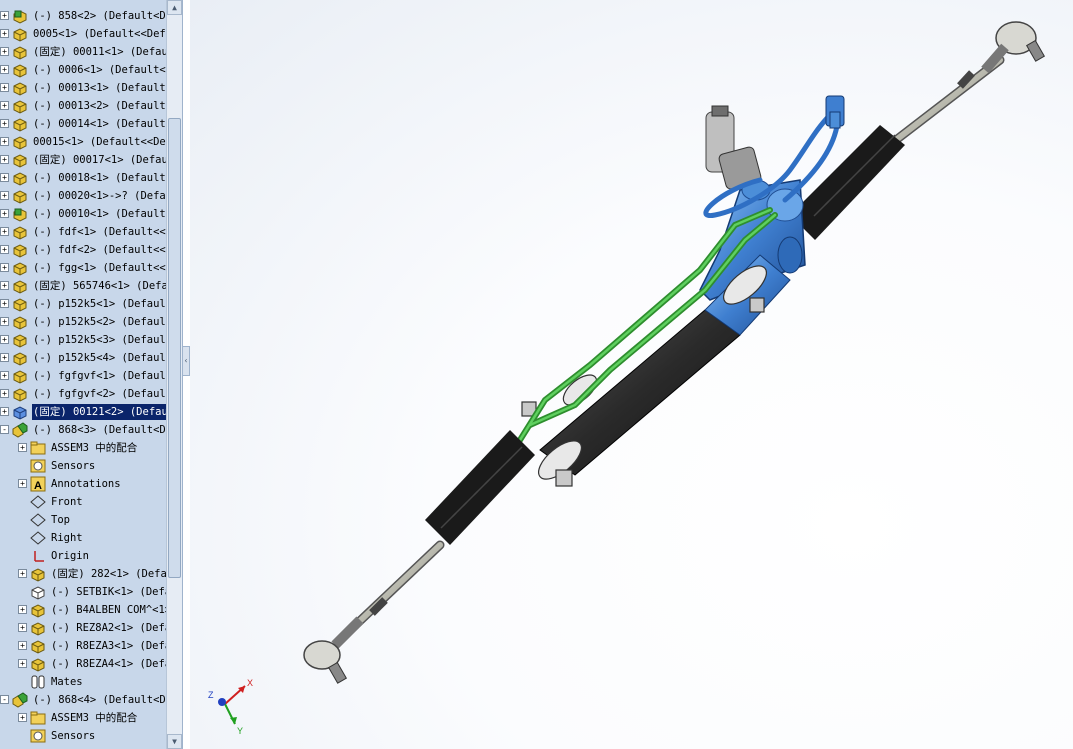 This screenshot has height=749, width=1073. Describe the element at coordinates (174, 7) in the screenshot. I see `scroll-up-button: ▲` at that location.